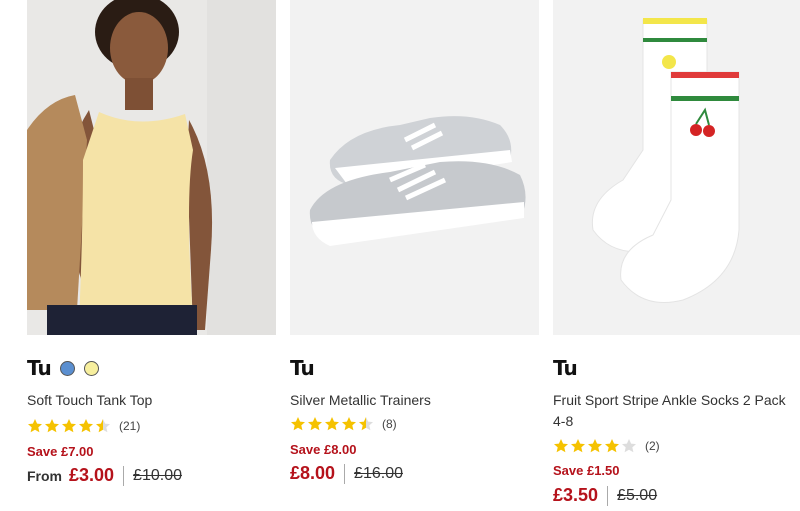 Image resolution: width=800 pixels, height=511 pixels. Describe the element at coordinates (323, 449) in the screenshot. I see `save-amount: Save £8.00` at that location.